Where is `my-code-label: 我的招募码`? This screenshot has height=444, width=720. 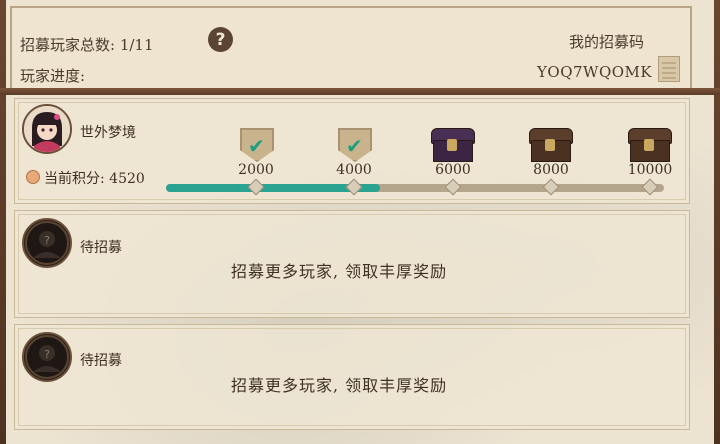
my-code-label: 我的招募码 is located at coordinates (607, 42).